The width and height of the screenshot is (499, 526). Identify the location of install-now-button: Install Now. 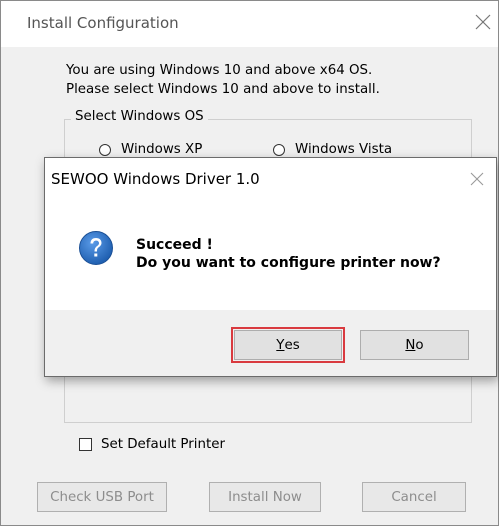
(265, 497).